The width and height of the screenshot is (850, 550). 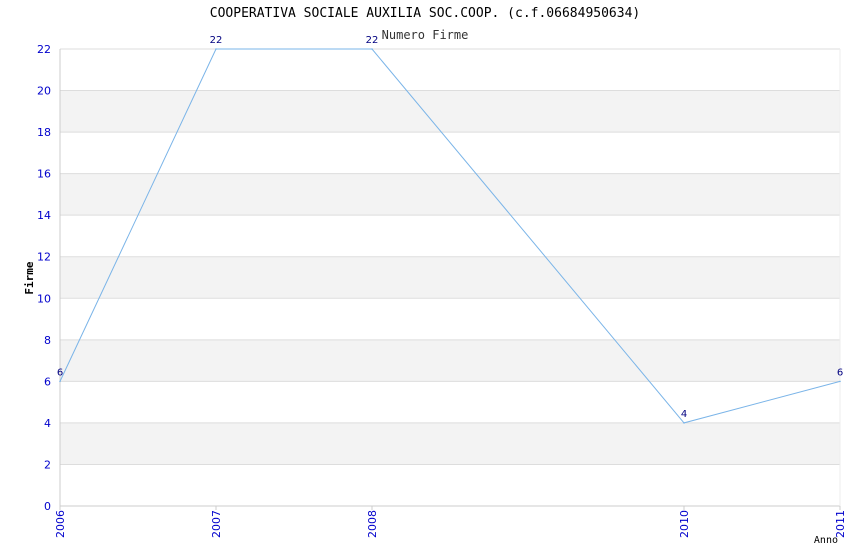 What do you see at coordinates (450, 524) in the screenshot?
I see `x-tick-labels: 2006 2007 2008 2010 2011` at bounding box center [450, 524].